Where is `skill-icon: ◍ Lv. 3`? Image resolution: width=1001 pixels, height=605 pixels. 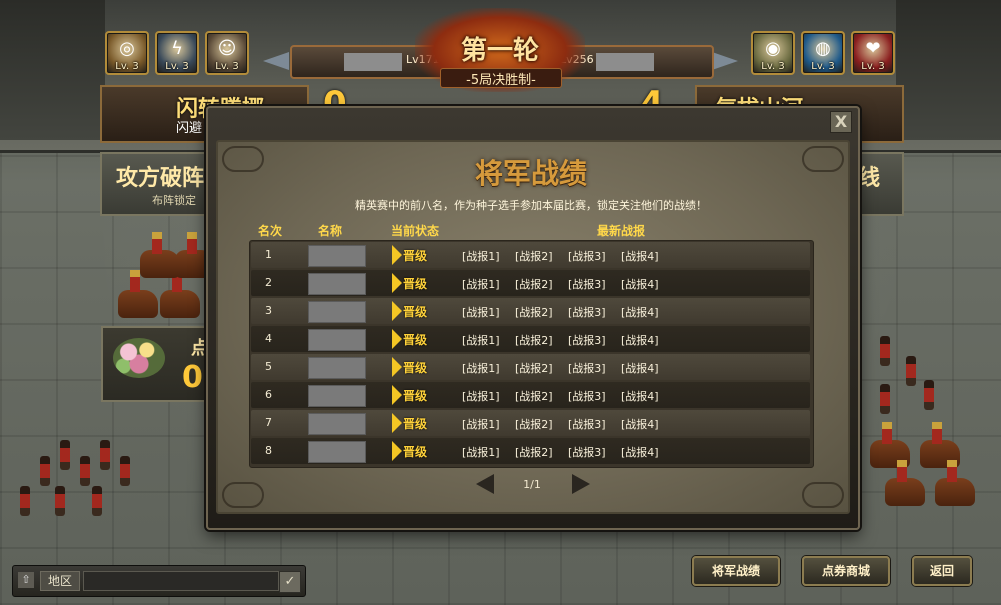 skill-icon: ◍ Lv. 3 is located at coordinates (823, 53).